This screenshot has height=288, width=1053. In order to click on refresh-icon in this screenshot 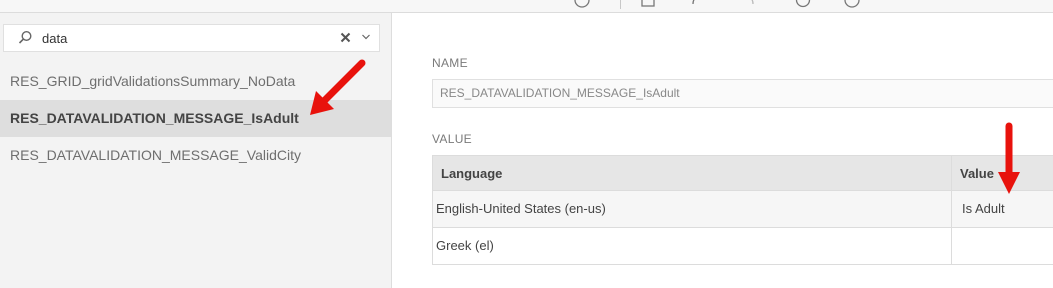, I will do `click(803, 4)`.